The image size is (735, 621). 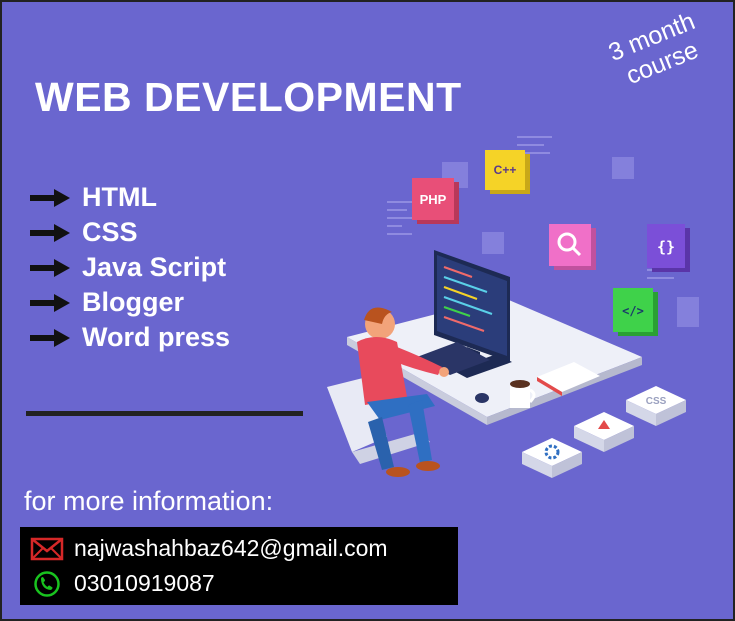 What do you see at coordinates (156, 337) in the screenshot?
I see `course-label: Word press` at bounding box center [156, 337].